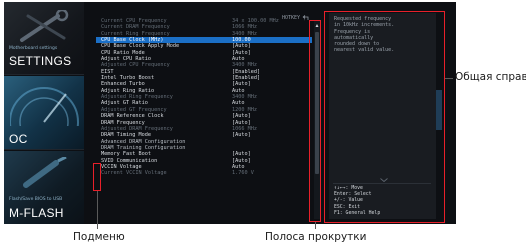 The width and height of the screenshot is (526, 247). Describe the element at coordinates (243, 173) in the screenshot. I see `setting-value: 1.760 V` at that location.